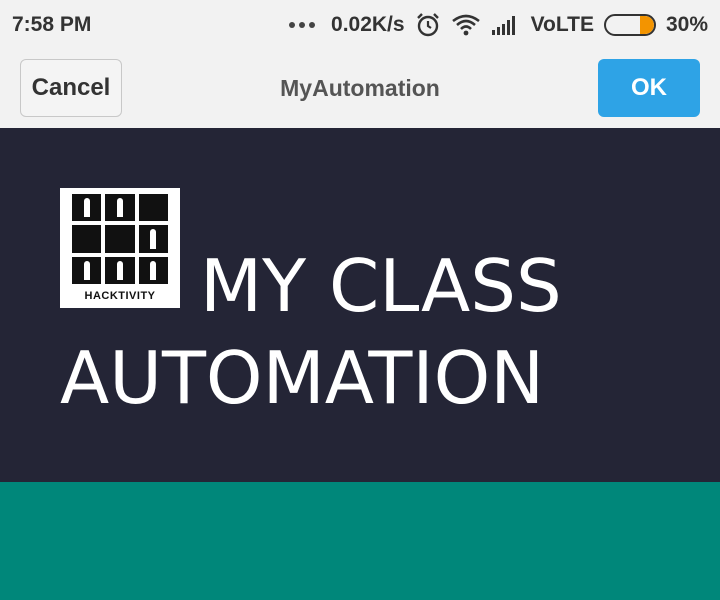 Image resolution: width=720 pixels, height=600 pixels. What do you see at coordinates (427, 25) in the screenshot?
I see `alarm-icon` at bounding box center [427, 25].